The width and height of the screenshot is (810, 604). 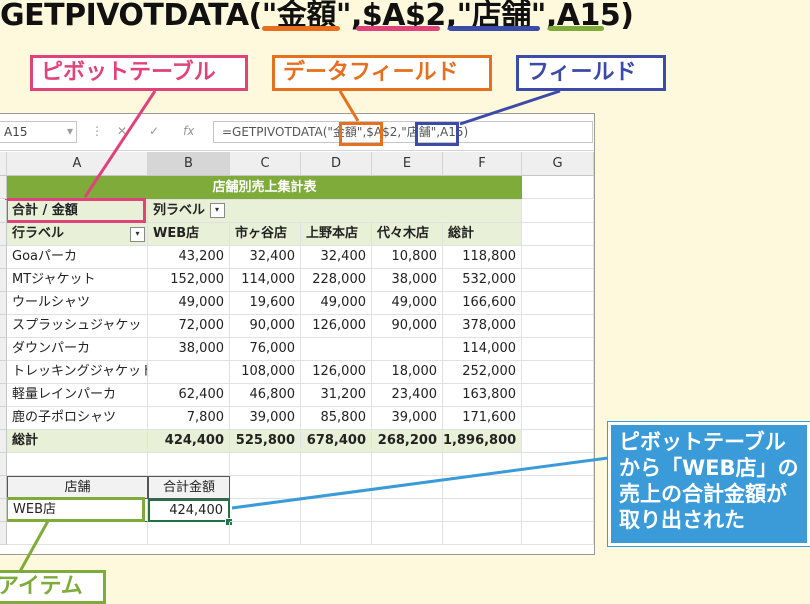 I want to click on line-pivot, so click(x=120, y=144).